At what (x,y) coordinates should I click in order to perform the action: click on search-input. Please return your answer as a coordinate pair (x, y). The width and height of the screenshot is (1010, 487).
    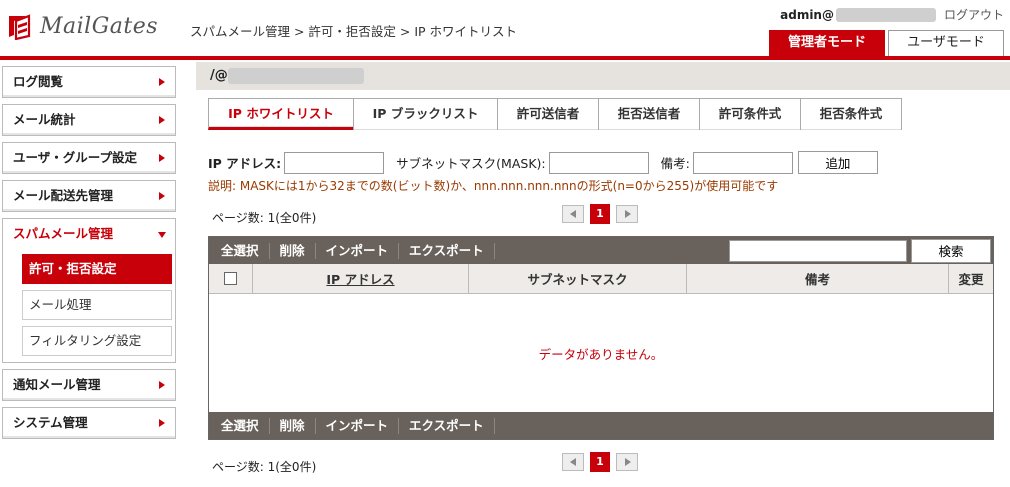
    Looking at the image, I should click on (818, 250).